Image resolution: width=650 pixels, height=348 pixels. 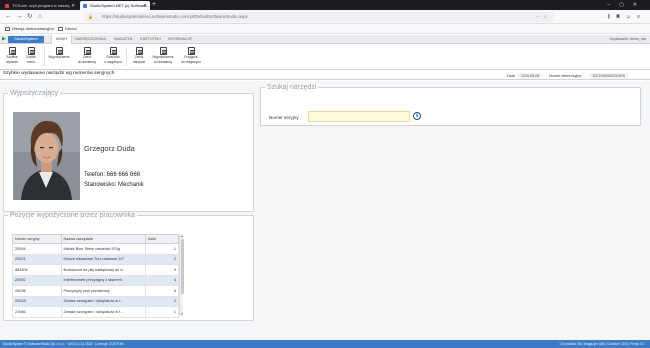 What do you see at coordinates (530, 76) in the screenshot?
I see `date-field: 2020-05-08` at bounding box center [530, 76].